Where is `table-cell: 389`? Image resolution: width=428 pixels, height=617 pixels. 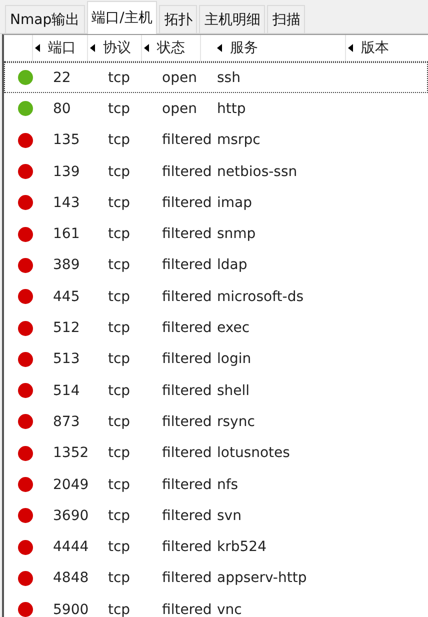 table-cell: 389 is located at coordinates (66, 265).